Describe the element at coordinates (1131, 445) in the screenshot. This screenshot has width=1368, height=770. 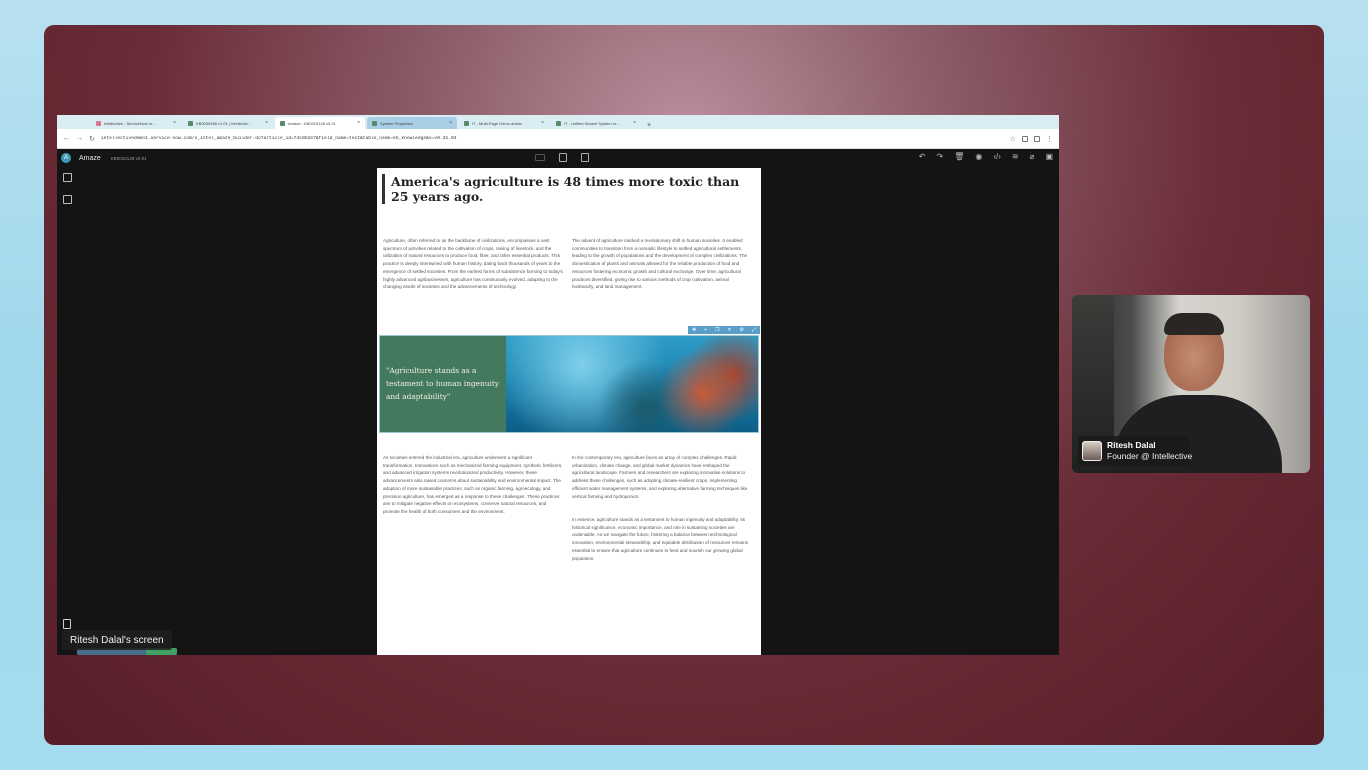
I see `participant-name: Ritesh Dalal` at that location.